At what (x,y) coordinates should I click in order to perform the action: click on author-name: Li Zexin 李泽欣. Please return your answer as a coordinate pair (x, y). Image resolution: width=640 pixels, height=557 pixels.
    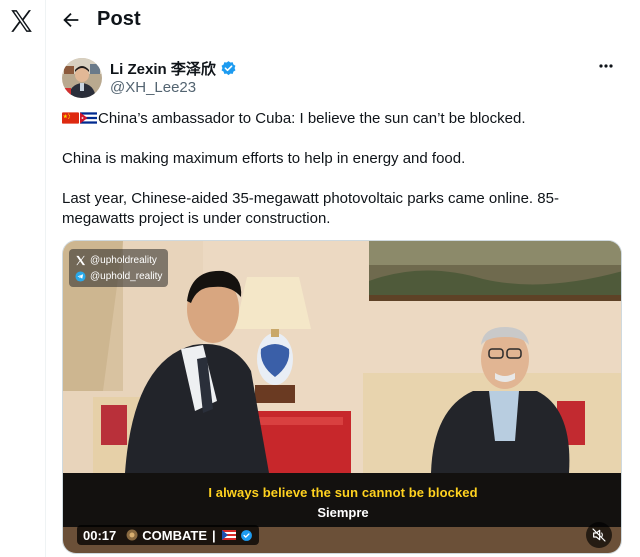
    Looking at the image, I should click on (163, 68).